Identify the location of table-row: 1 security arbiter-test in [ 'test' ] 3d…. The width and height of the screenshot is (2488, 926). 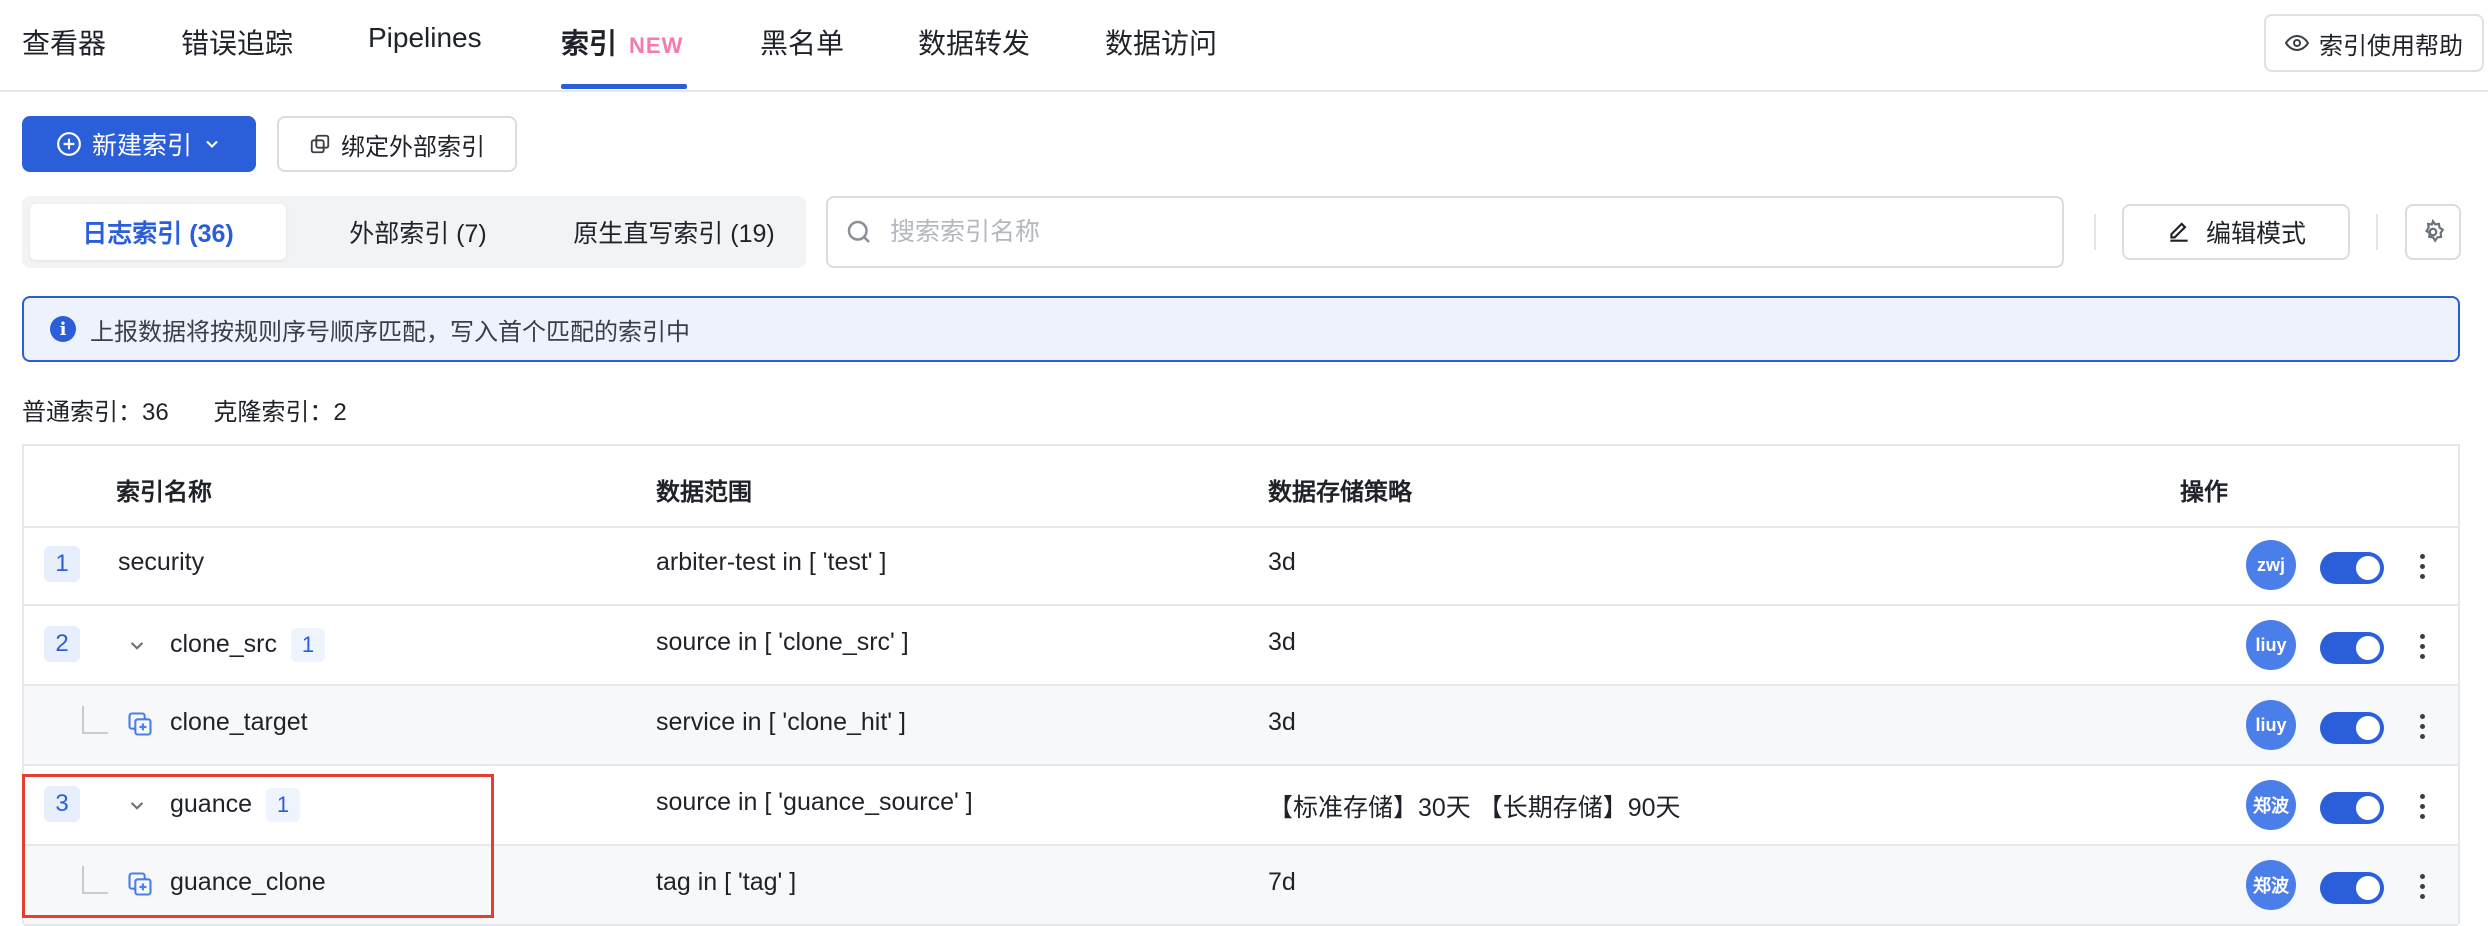
(1241, 566).